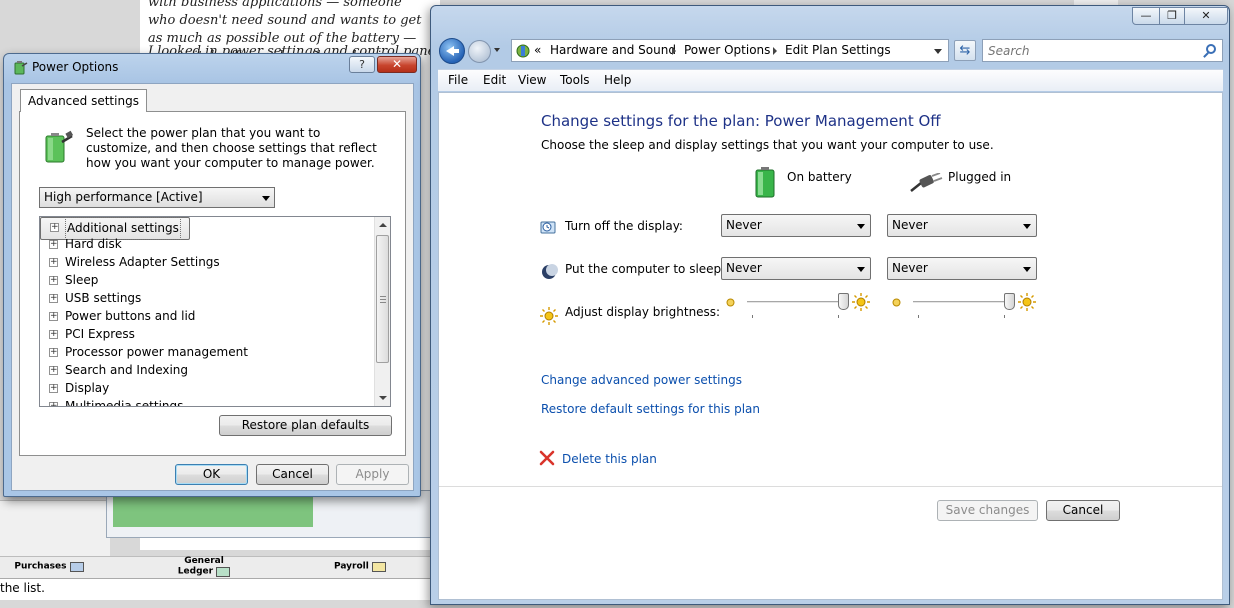 The image size is (1234, 608). Describe the element at coordinates (796, 268) in the screenshot. I see `sleep-battery-select: Never` at that location.